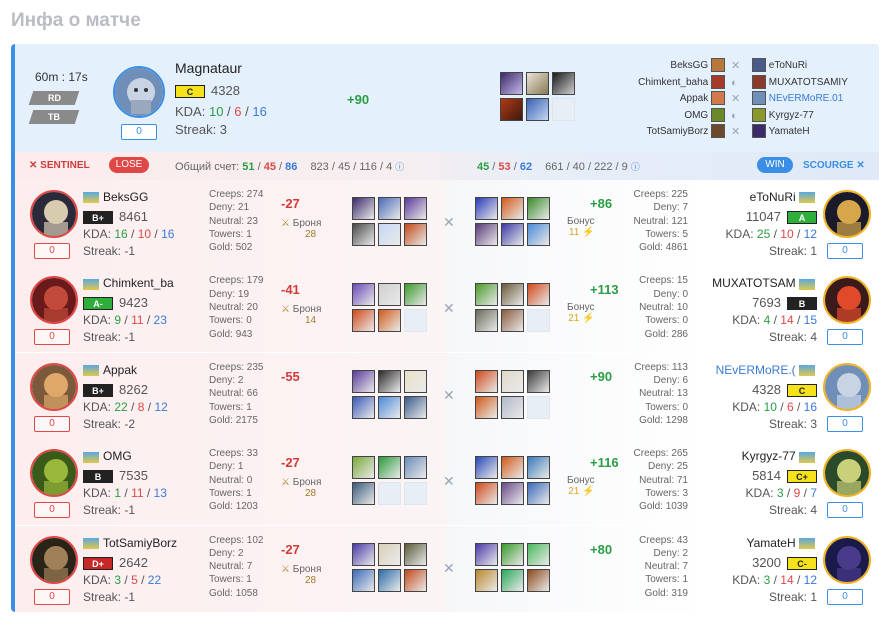 This screenshot has width=890, height=636. I want to click on left-player-name: TotSamiyBorz, so click(133, 543).